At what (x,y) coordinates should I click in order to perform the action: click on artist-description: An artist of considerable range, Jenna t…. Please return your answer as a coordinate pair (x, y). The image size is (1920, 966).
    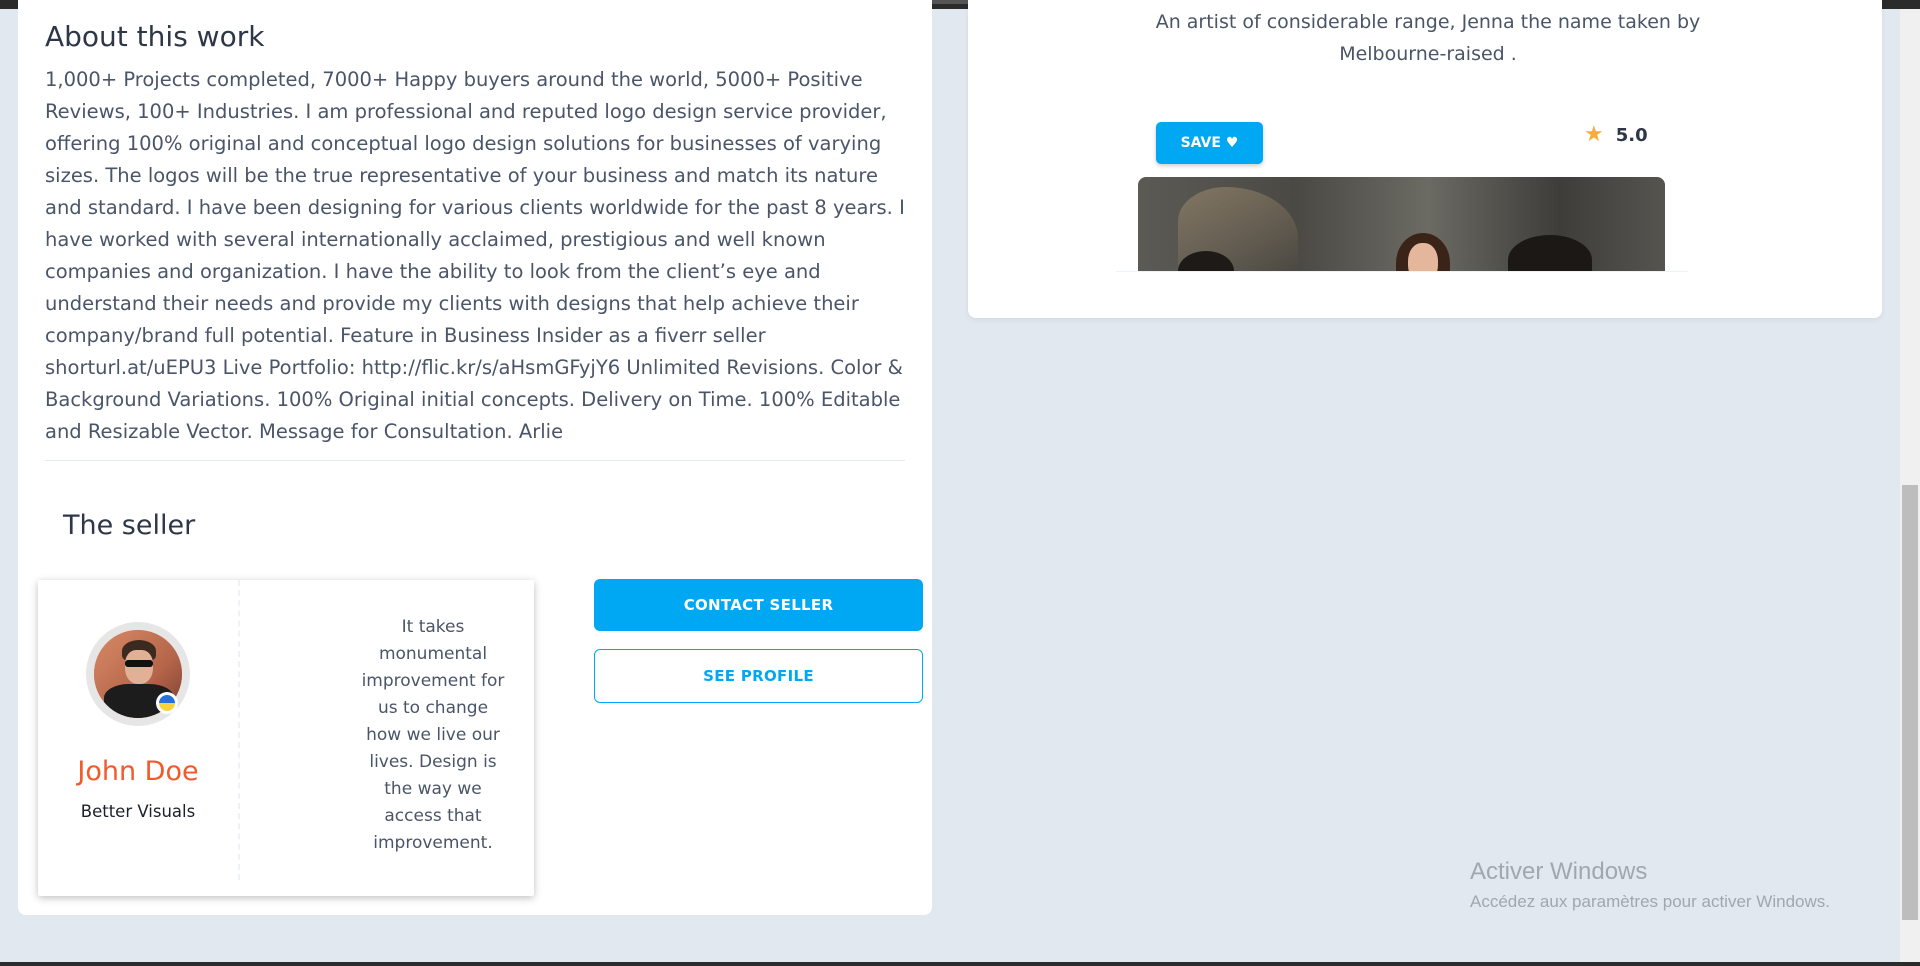
    Looking at the image, I should click on (1428, 38).